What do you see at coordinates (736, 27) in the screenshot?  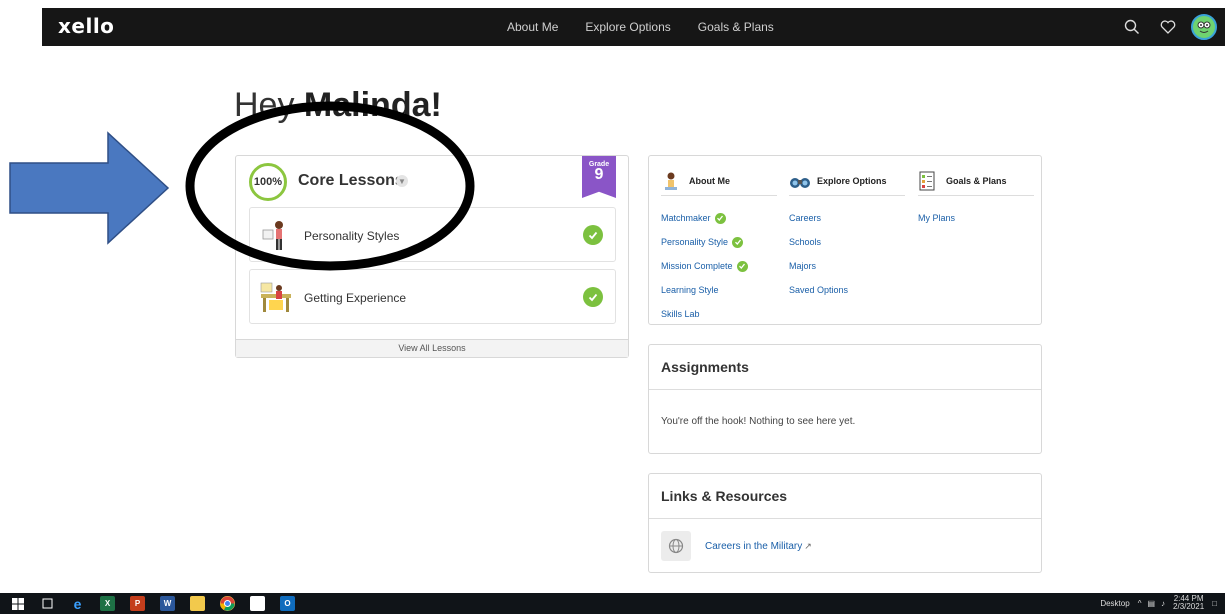 I see `nav-goals-plans: Goals & Plans` at bounding box center [736, 27].